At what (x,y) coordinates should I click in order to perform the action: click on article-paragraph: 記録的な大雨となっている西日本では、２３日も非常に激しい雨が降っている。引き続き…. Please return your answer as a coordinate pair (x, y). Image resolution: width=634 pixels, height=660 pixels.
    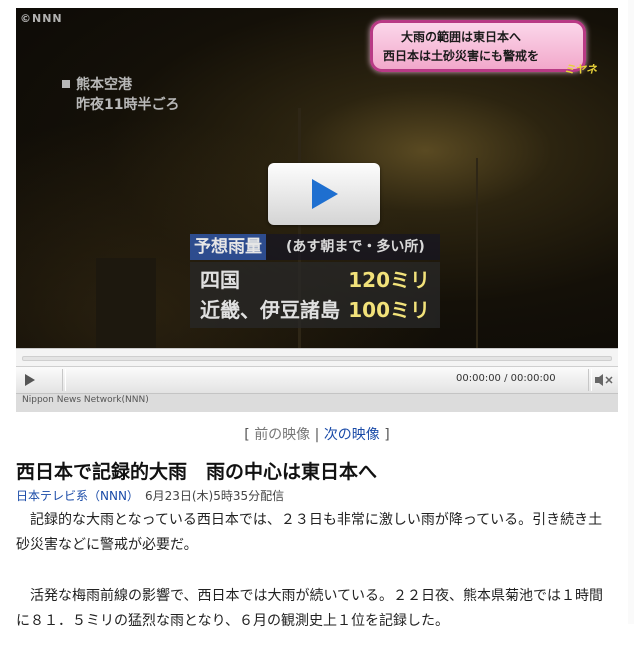
    Looking at the image, I should click on (309, 532).